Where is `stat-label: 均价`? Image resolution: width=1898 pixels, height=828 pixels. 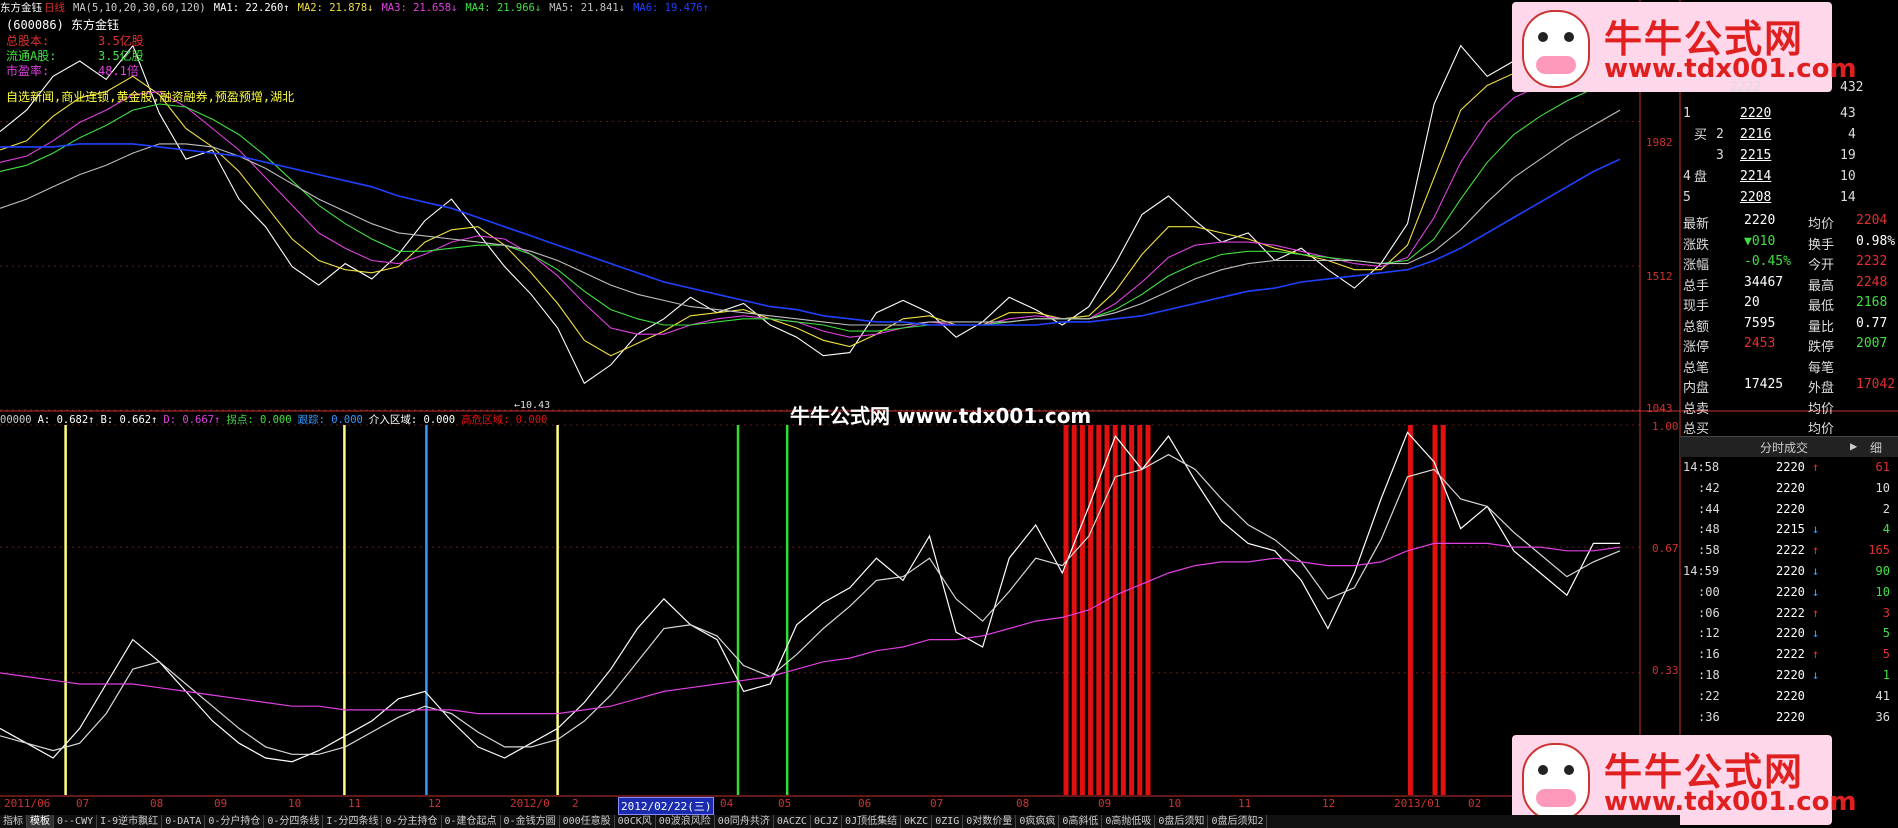 stat-label: 均价 is located at coordinates (1821, 224).